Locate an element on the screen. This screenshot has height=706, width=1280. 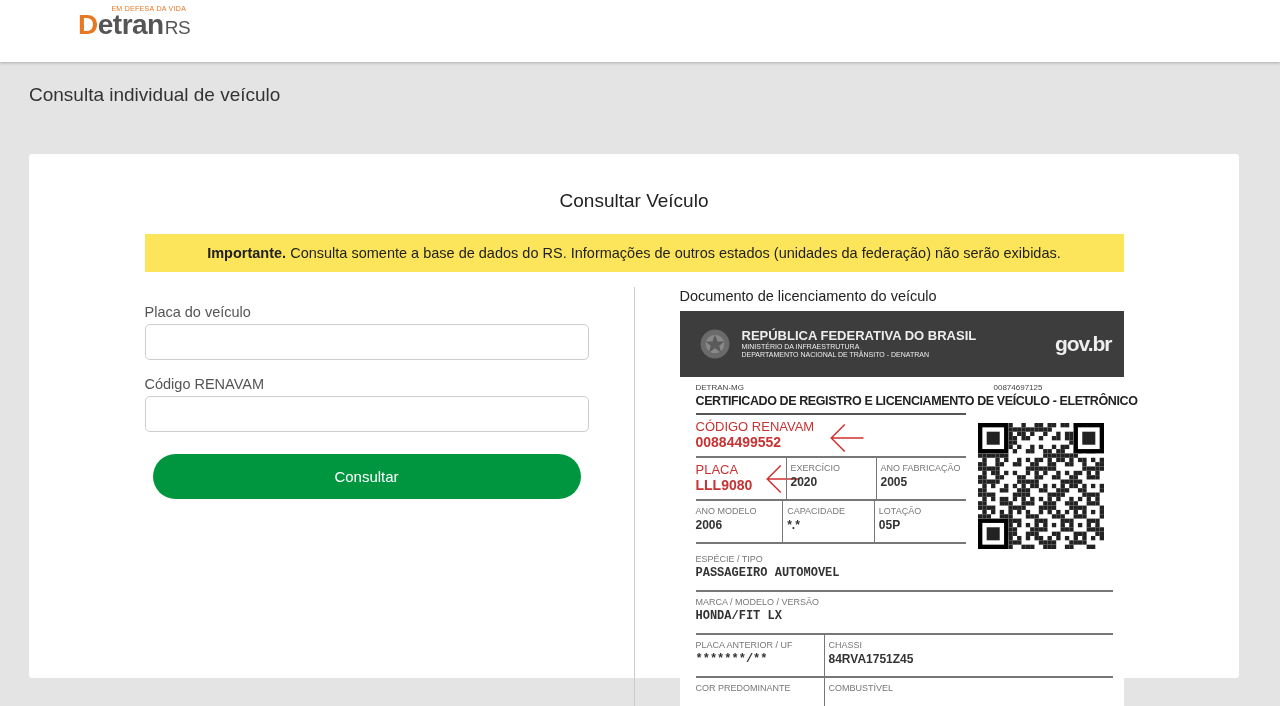
field-label: Placa do veículo is located at coordinates (198, 312).